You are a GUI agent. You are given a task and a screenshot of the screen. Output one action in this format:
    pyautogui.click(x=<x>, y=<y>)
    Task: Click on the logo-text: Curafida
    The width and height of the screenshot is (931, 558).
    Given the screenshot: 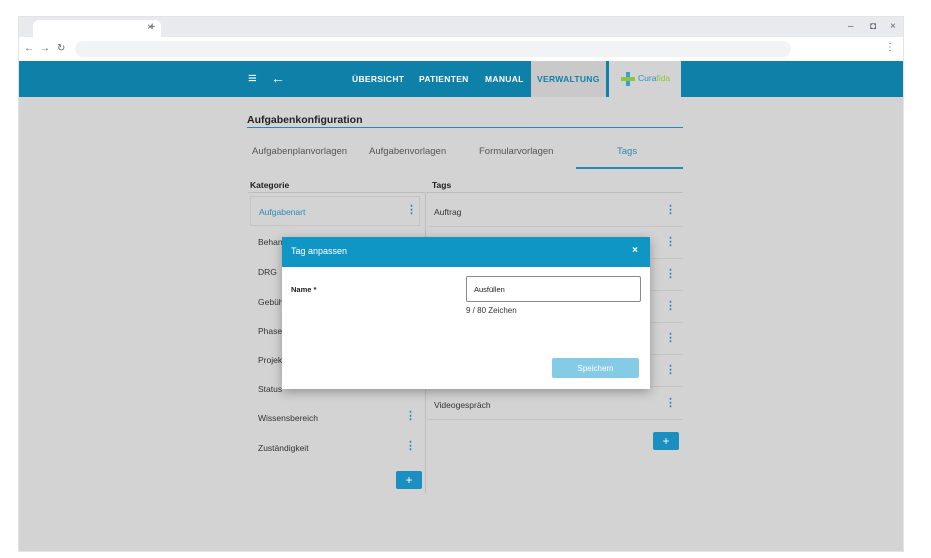 What is the action you would take?
    pyautogui.click(x=654, y=78)
    